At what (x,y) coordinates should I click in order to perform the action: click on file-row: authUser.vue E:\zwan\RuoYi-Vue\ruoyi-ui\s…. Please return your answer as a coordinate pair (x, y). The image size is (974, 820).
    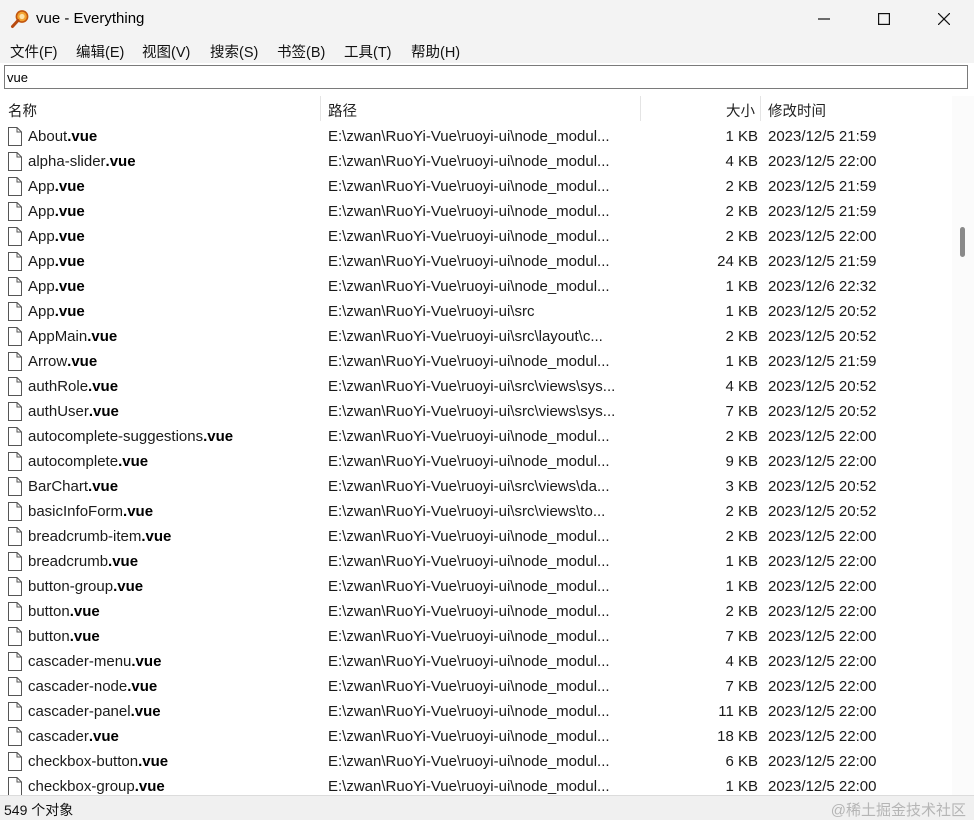
    Looking at the image, I should click on (476, 412).